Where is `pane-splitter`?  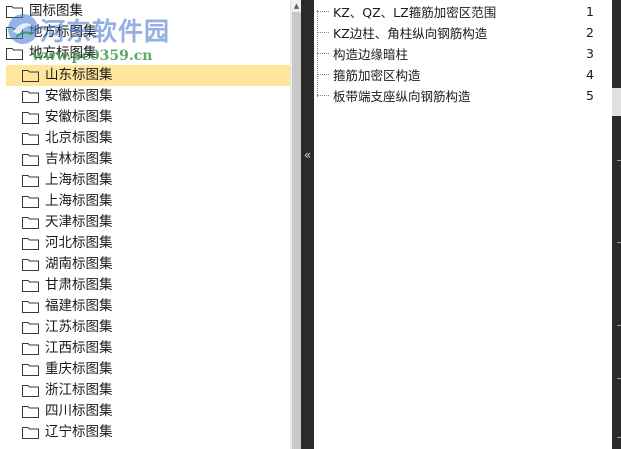 pane-splitter is located at coordinates (307, 224).